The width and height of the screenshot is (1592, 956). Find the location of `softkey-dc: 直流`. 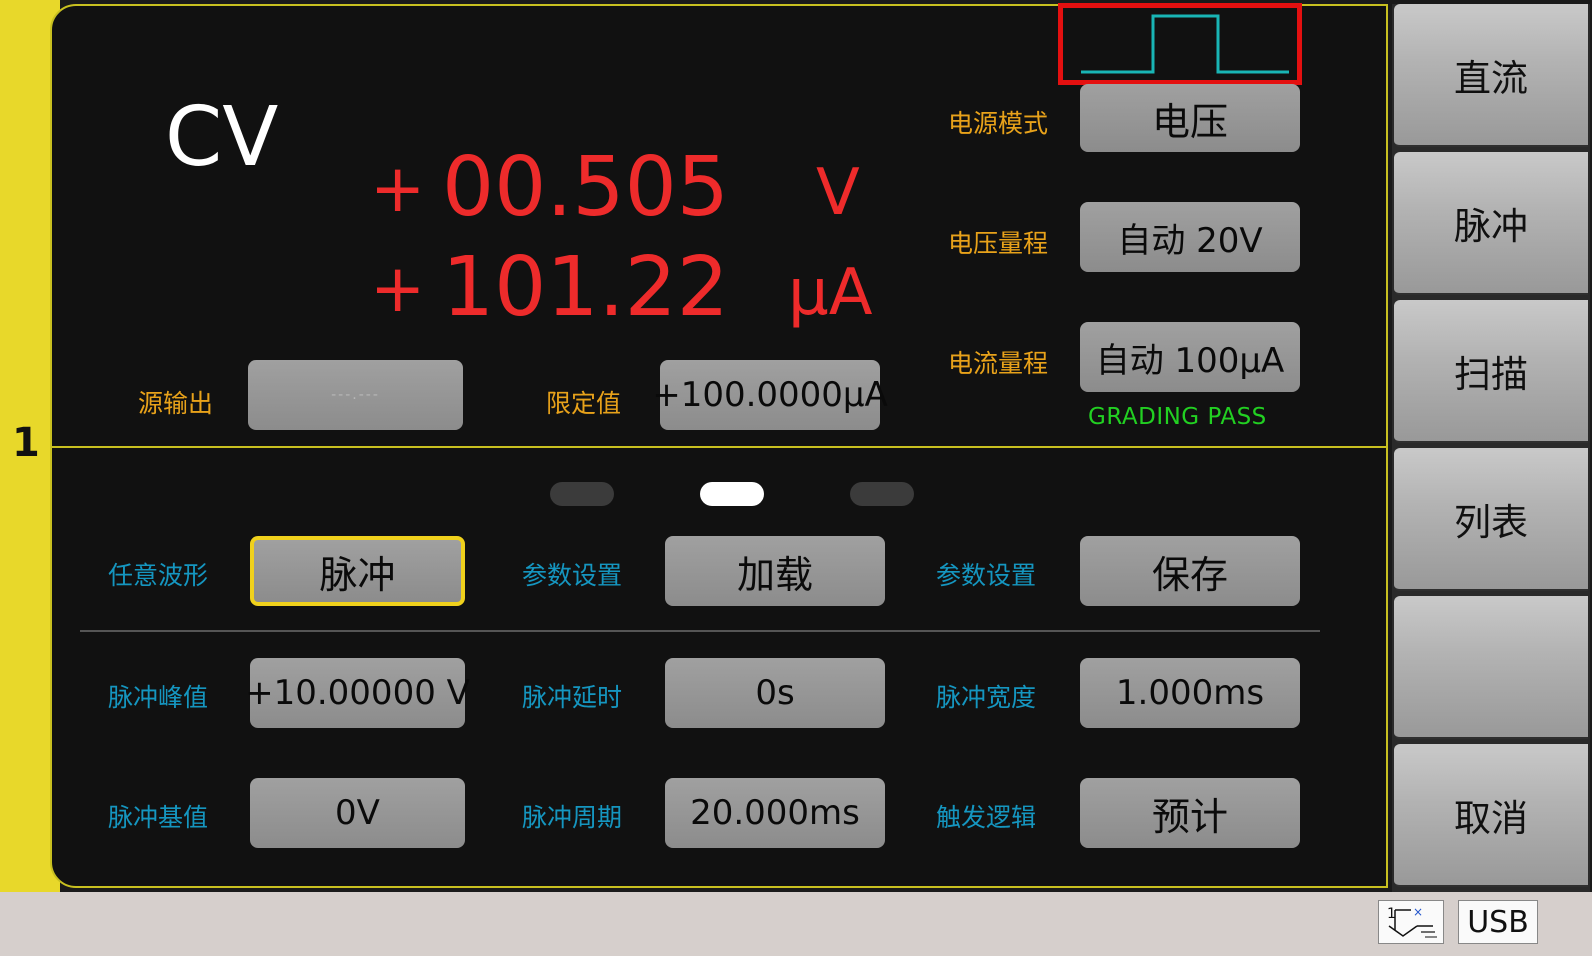

softkey-dc: 直流 is located at coordinates (1491, 75).